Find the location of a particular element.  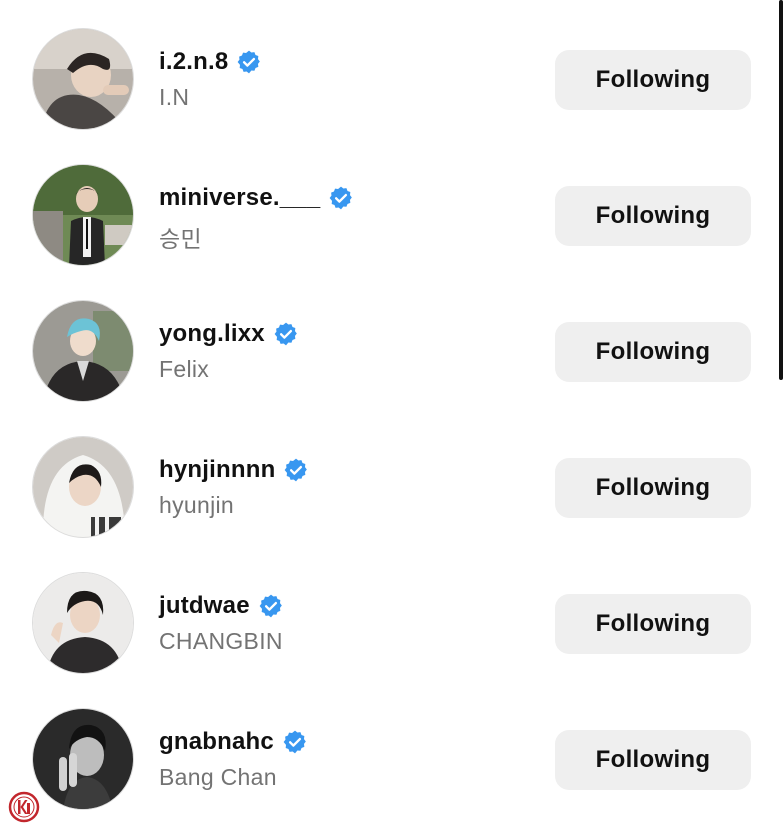

username-text: yong.lixx is located at coordinates (212, 334).